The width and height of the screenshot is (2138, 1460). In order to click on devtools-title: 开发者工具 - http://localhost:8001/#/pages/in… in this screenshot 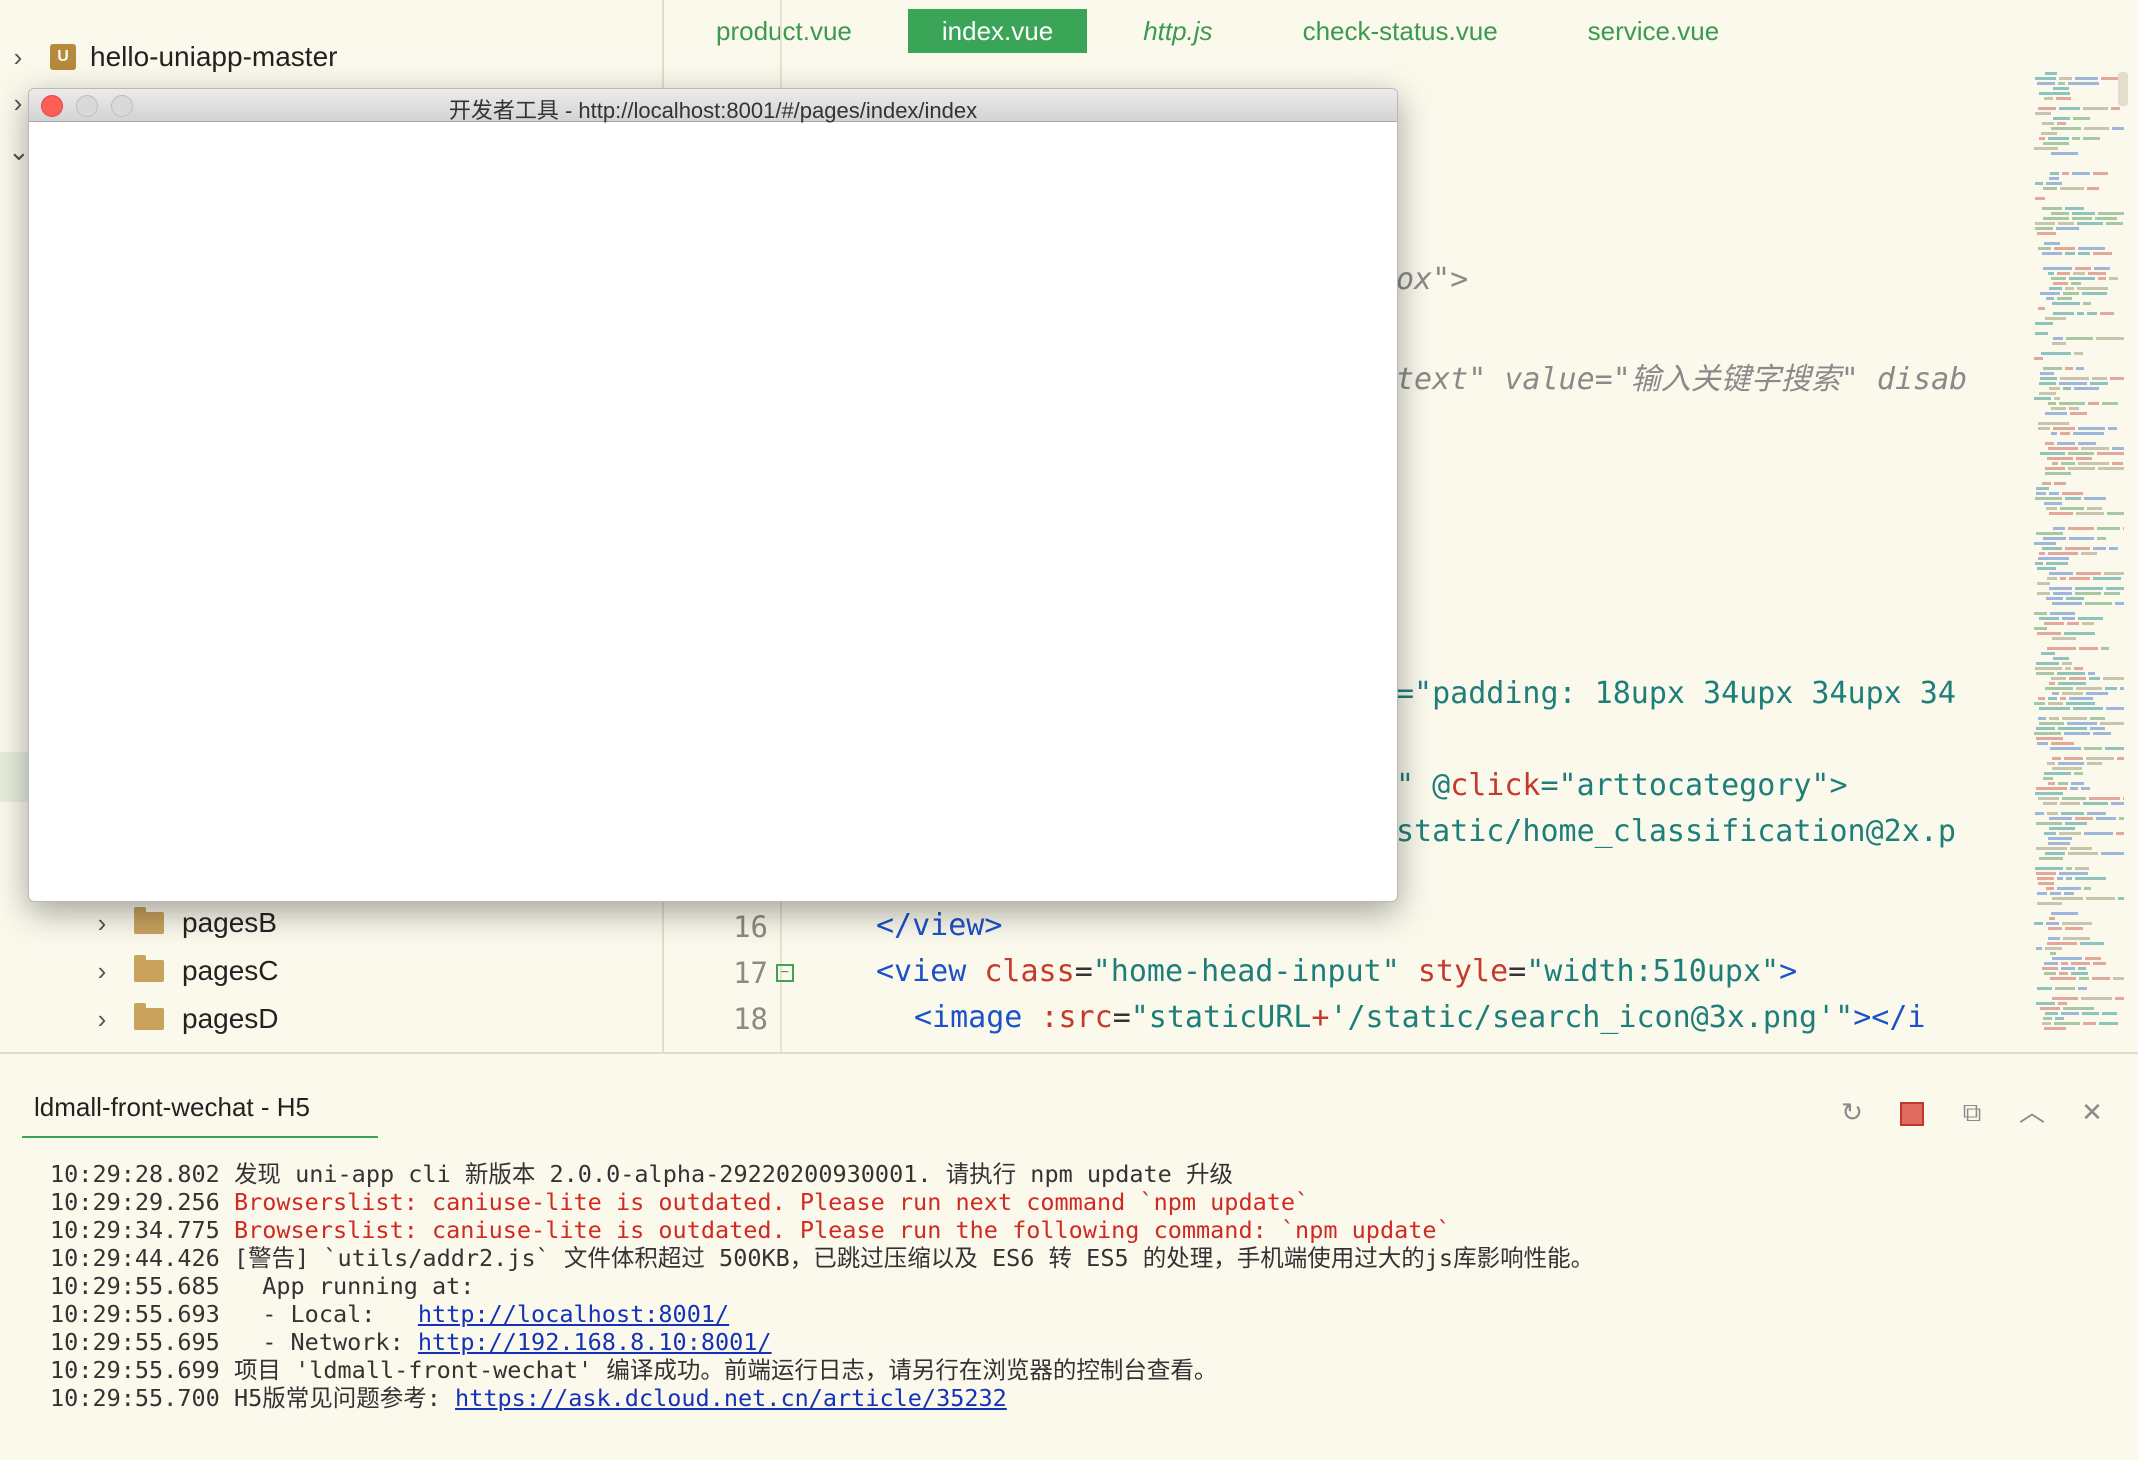, I will do `click(713, 110)`.